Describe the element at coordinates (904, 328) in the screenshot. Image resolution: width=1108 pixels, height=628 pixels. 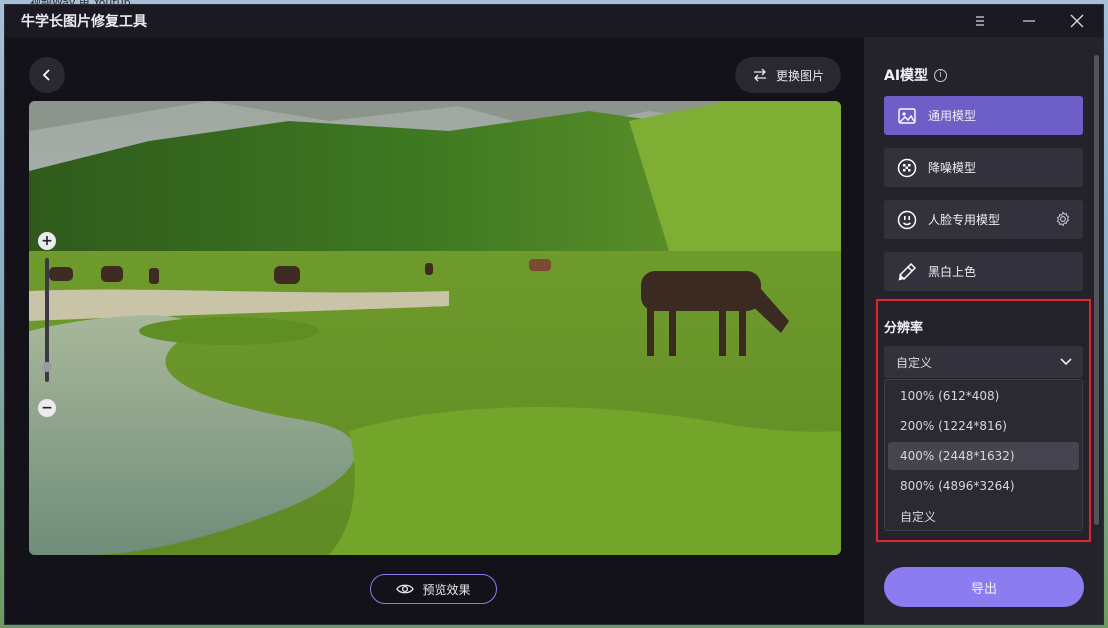
I see `resolution-heading: 分辨率` at that location.